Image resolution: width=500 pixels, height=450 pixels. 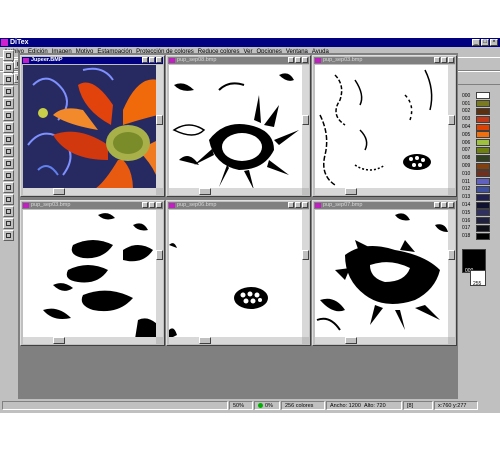 What do you see at coordinates (238, 60) in the screenshot?
I see `window-title-bar: pup_sep08.bmp` at bounding box center [238, 60].